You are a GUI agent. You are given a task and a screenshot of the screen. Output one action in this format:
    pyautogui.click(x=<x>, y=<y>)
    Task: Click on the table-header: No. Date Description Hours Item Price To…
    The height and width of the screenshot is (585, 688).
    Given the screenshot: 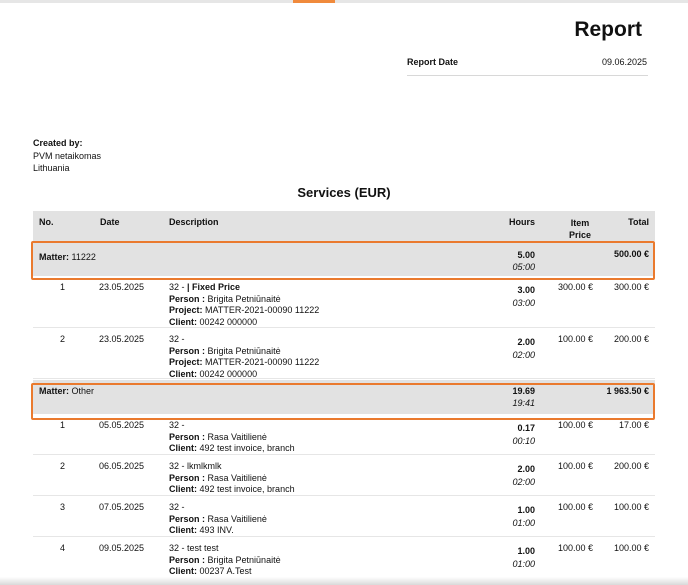 What is the action you would take?
    pyautogui.click(x=344, y=226)
    